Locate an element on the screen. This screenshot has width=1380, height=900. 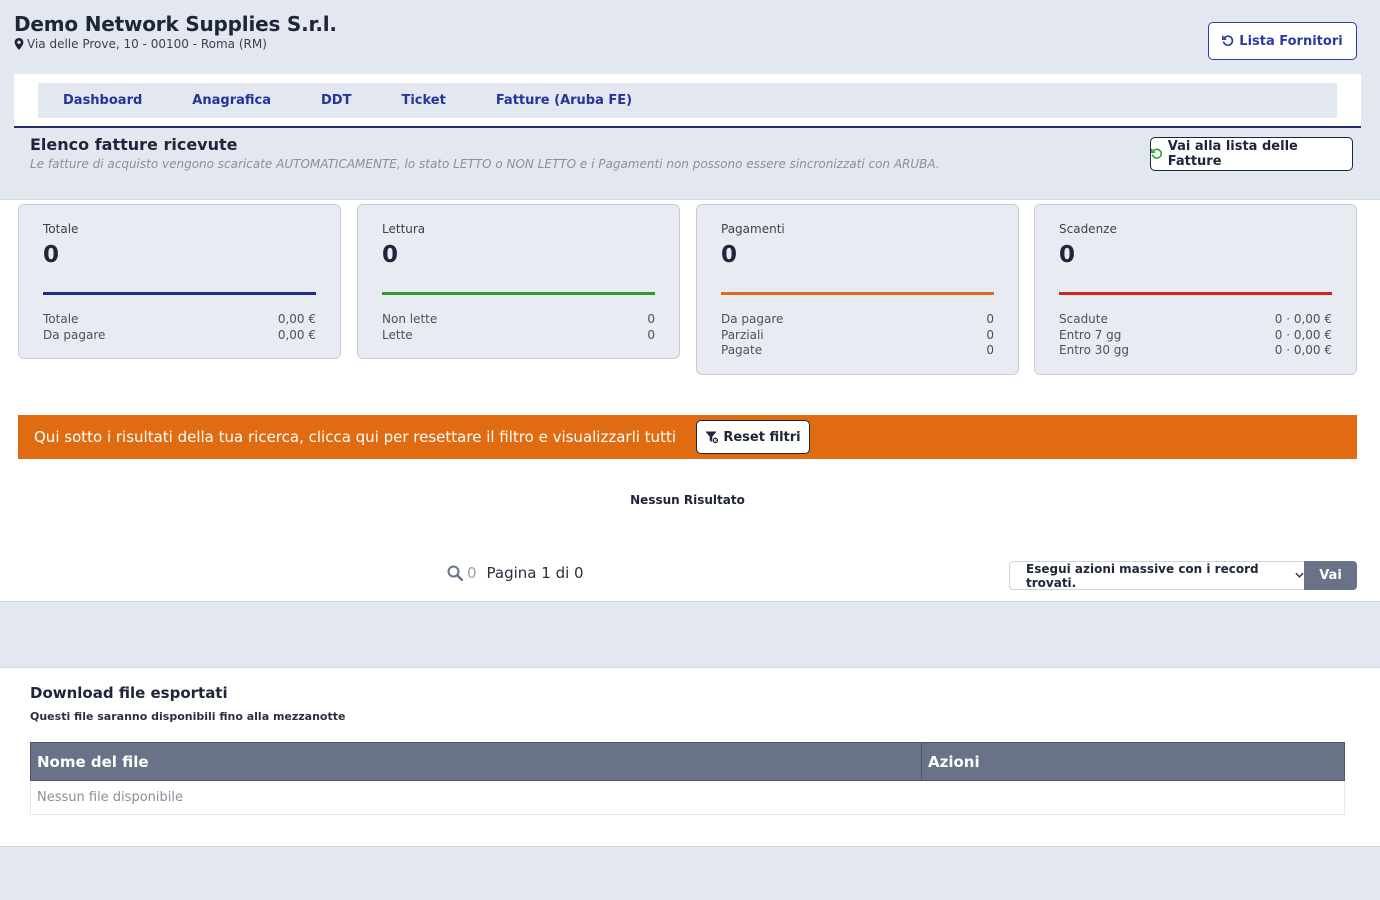
reset-filters-button: Reset filtri is located at coordinates (753, 437).